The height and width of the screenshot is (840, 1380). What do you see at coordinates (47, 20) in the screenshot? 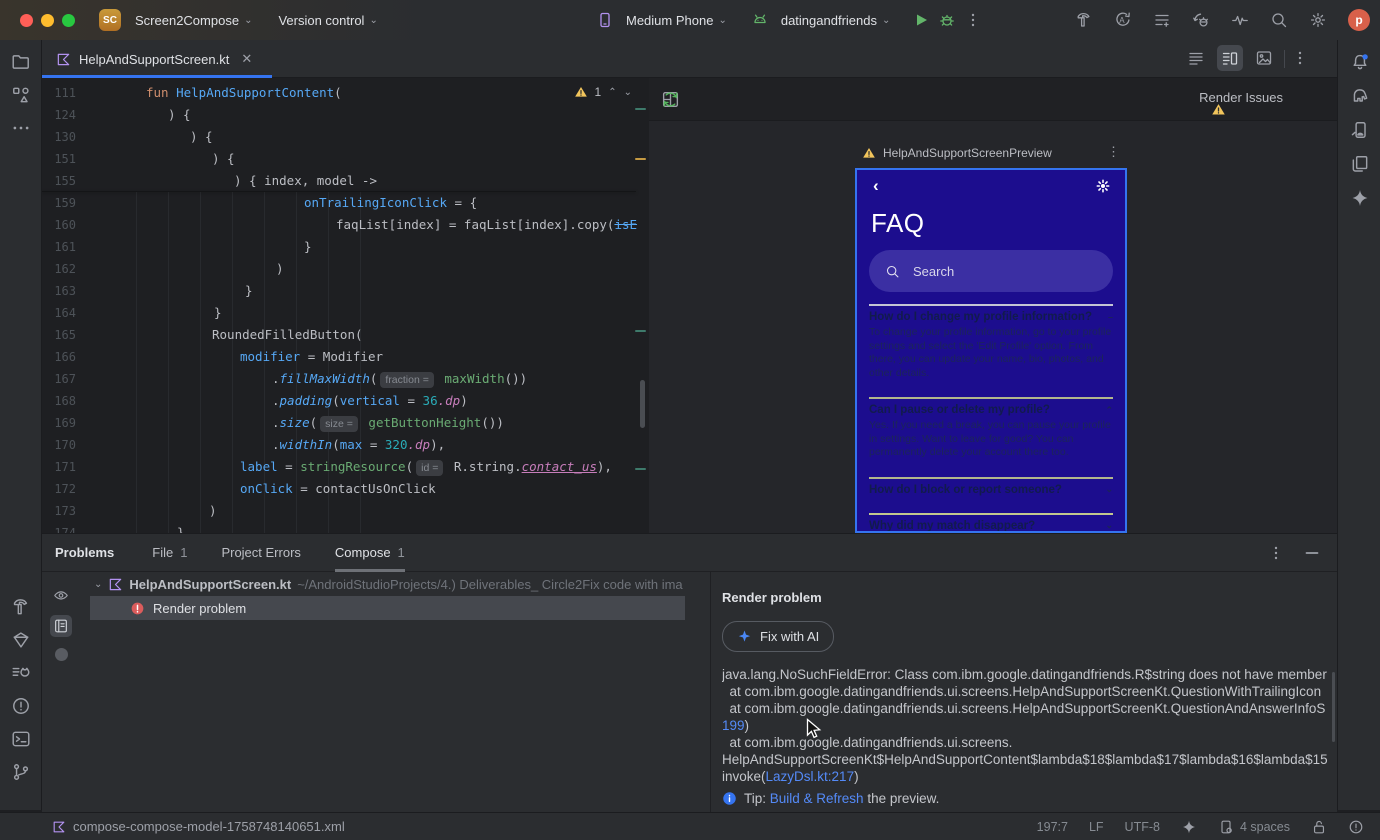
I see `minimize-window-button` at bounding box center [47, 20].